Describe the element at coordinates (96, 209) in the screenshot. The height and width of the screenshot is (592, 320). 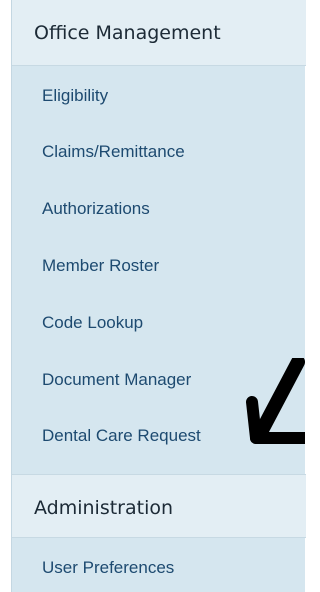
I see `nav-link-authorizations: Authorizations` at that location.